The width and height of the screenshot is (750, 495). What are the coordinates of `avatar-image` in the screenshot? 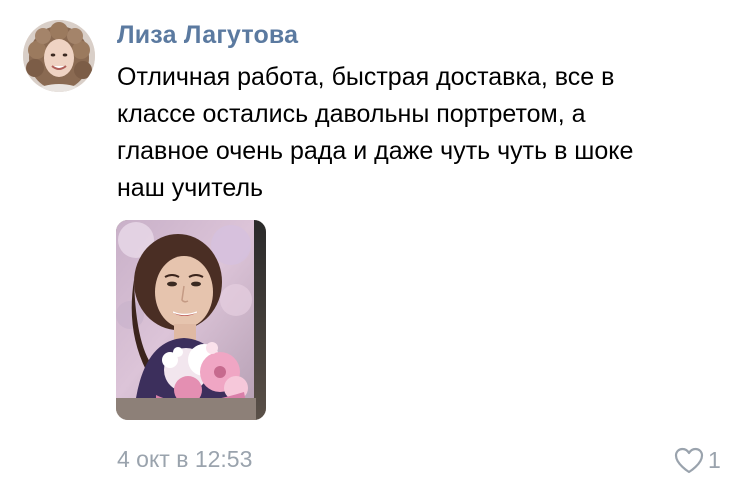 It's located at (59, 56).